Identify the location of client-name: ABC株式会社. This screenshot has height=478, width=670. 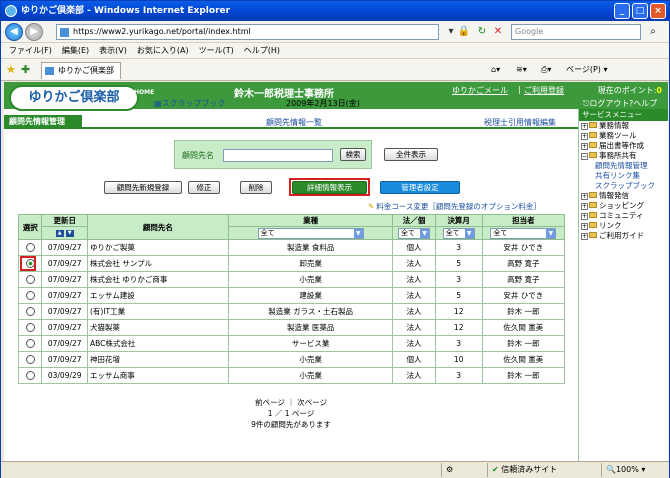
(157, 343).